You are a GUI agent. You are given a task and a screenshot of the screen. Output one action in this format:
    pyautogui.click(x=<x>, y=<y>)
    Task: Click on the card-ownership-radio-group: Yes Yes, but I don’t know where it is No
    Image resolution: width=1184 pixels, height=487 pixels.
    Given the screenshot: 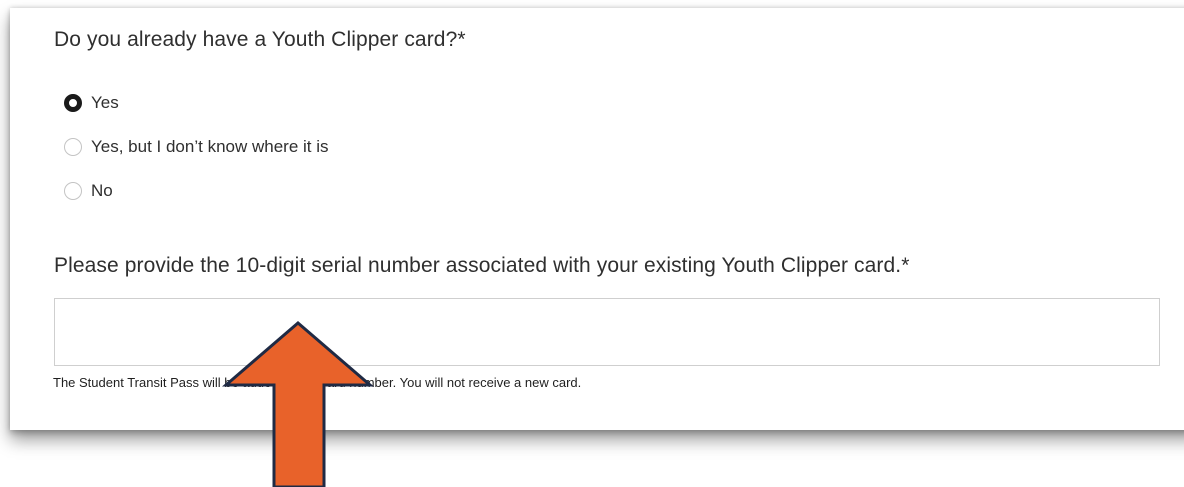 What is the action you would take?
    pyautogui.click(x=191, y=158)
    